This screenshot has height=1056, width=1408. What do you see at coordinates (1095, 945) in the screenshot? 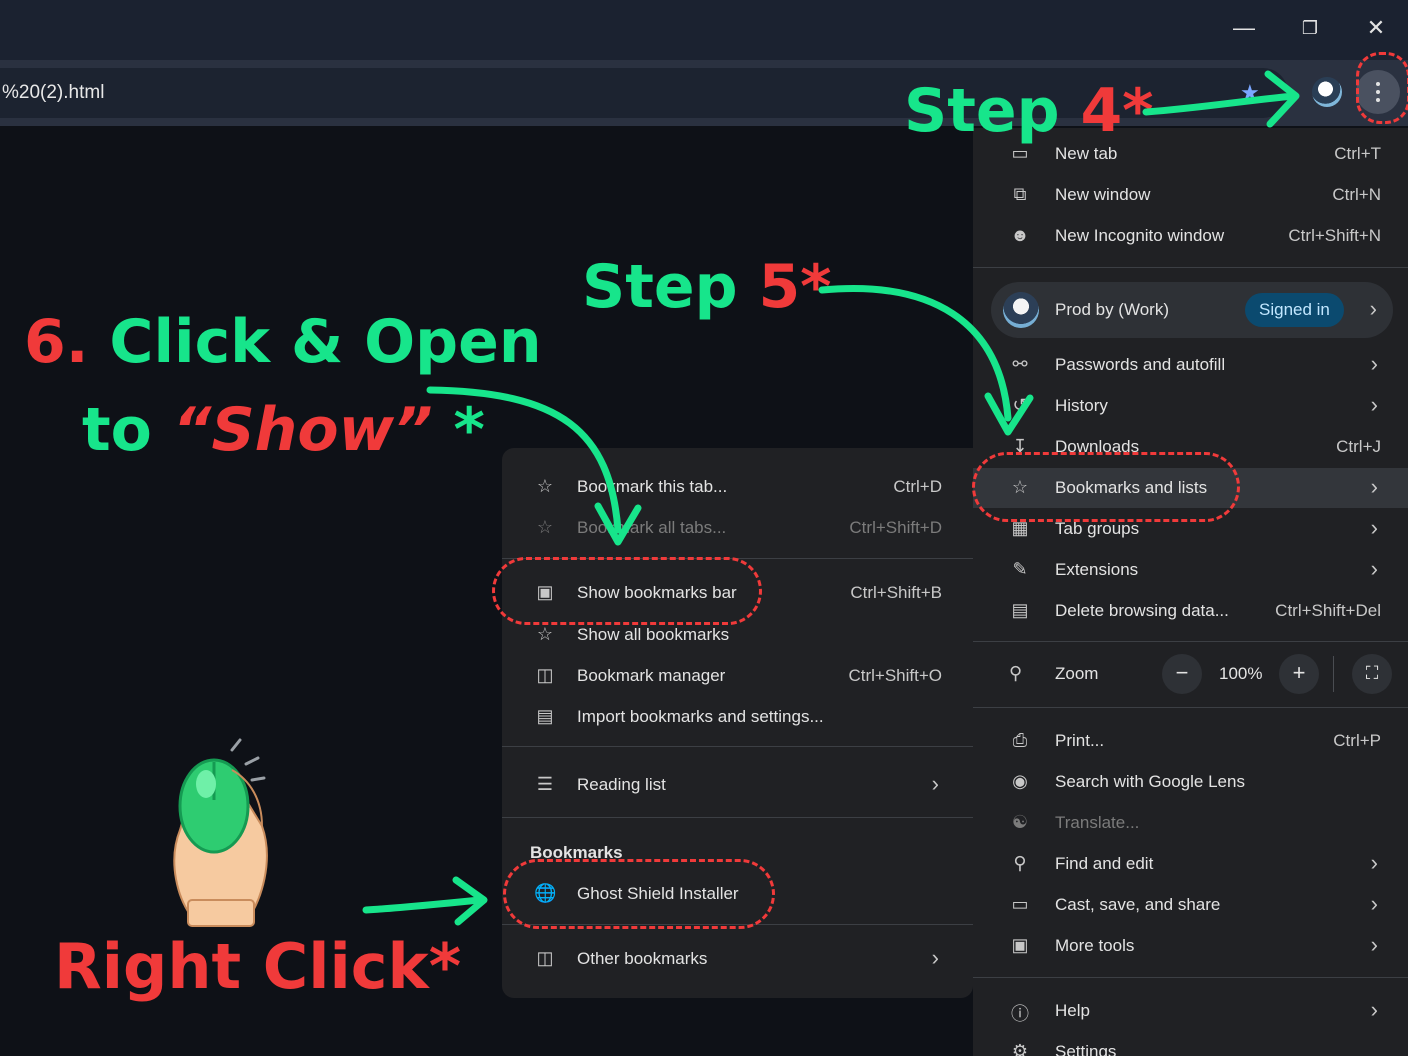
I see `menu-item-label: More tools` at bounding box center [1095, 945].